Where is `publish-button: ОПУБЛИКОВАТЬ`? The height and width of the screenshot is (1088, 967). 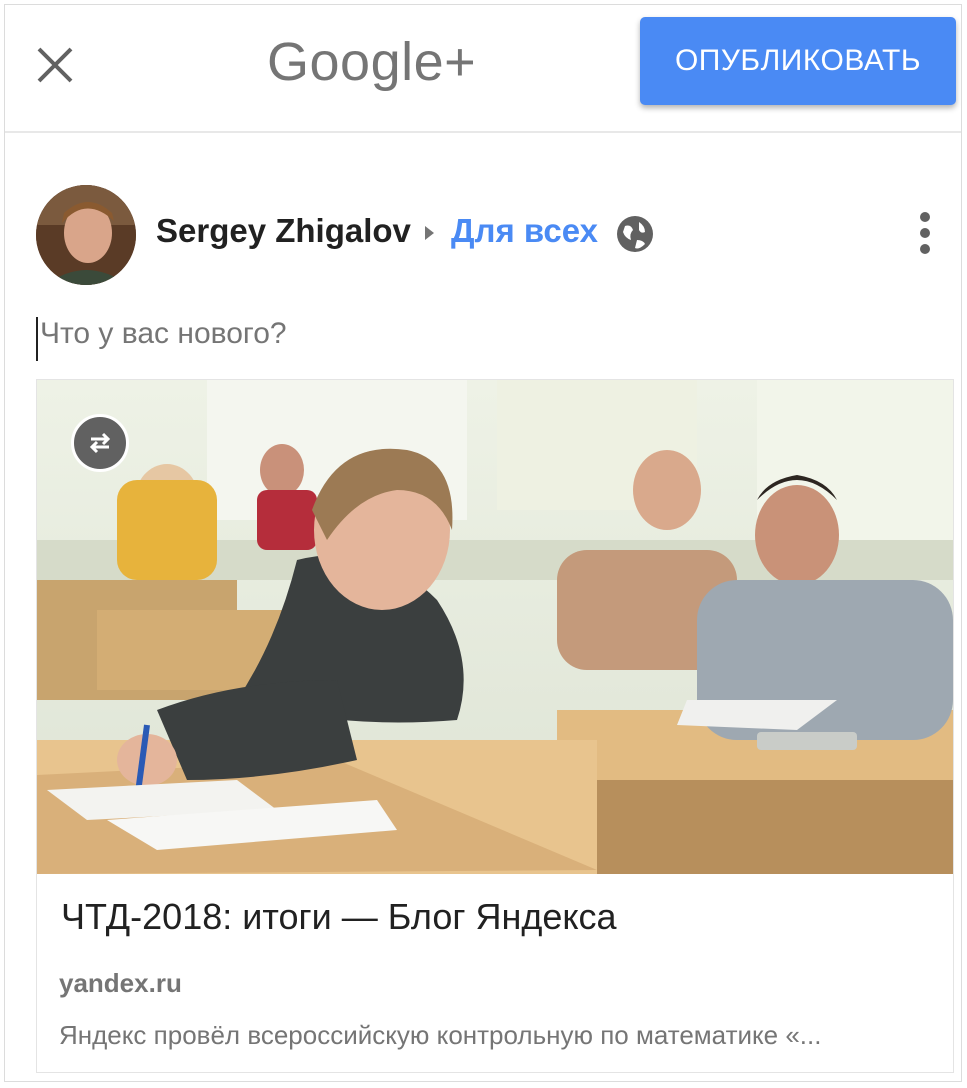
publish-button: ОПУБЛИКОВАТЬ is located at coordinates (798, 61).